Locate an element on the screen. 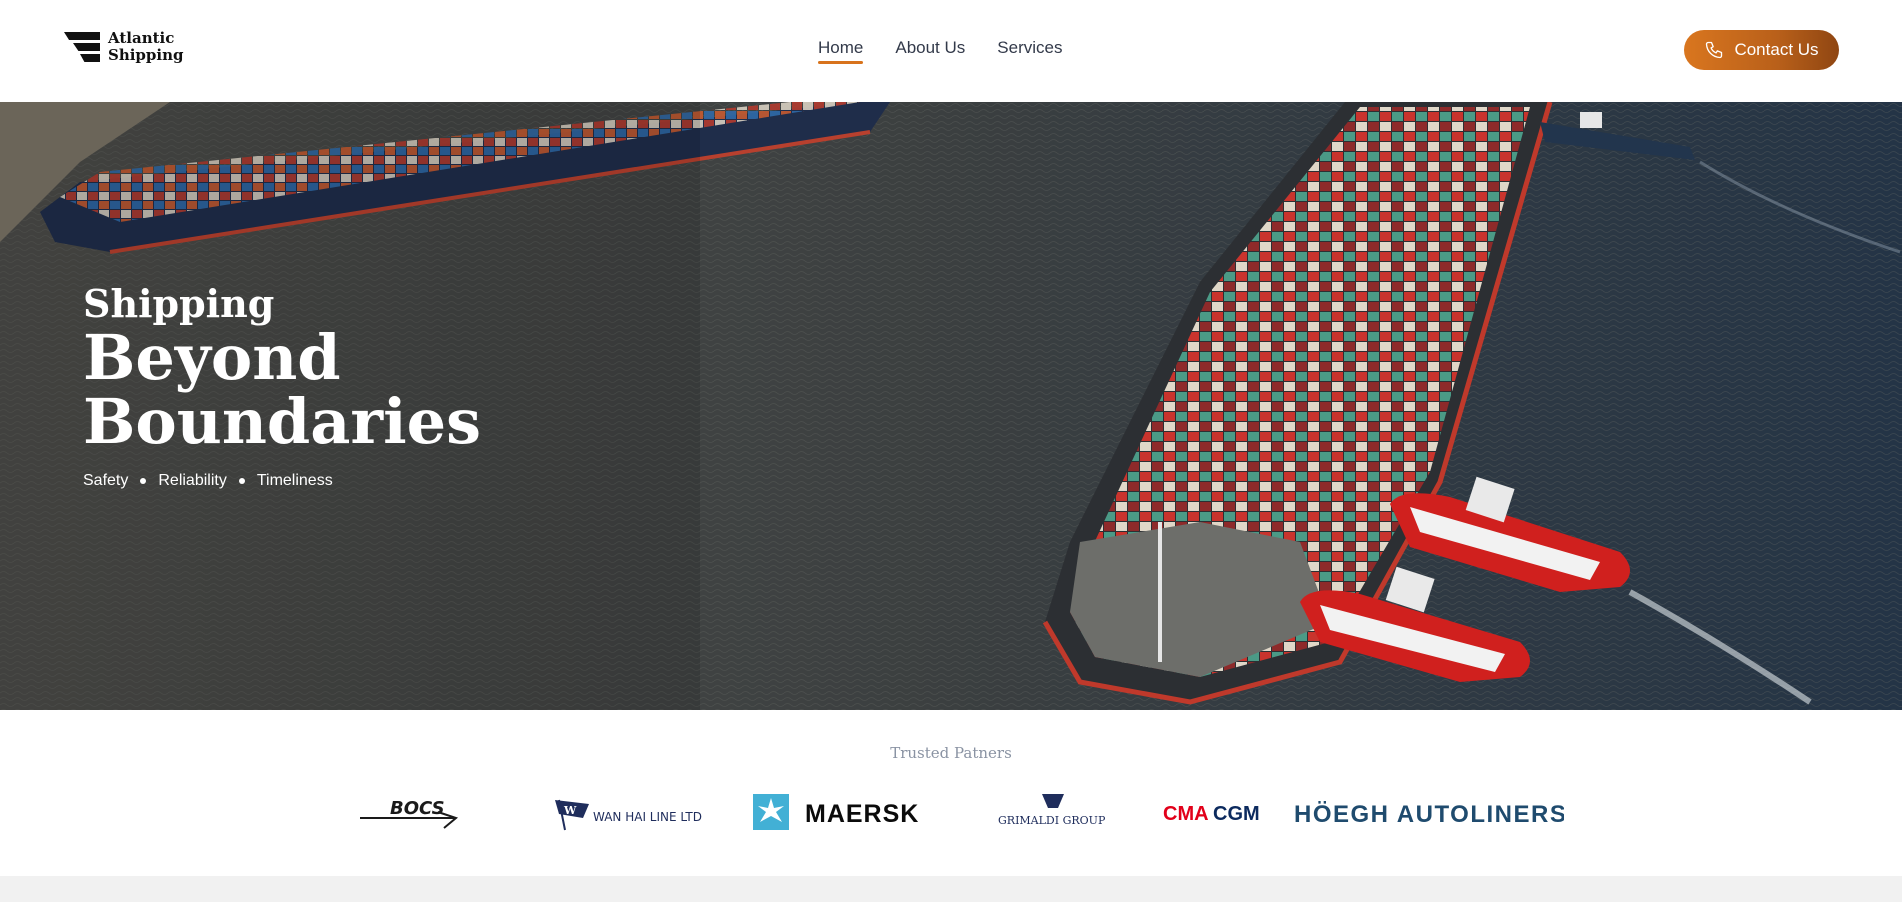 Image resolution: width=1902 pixels, height=902 pixels. nav-item-about-us: About Us is located at coordinates (930, 51).